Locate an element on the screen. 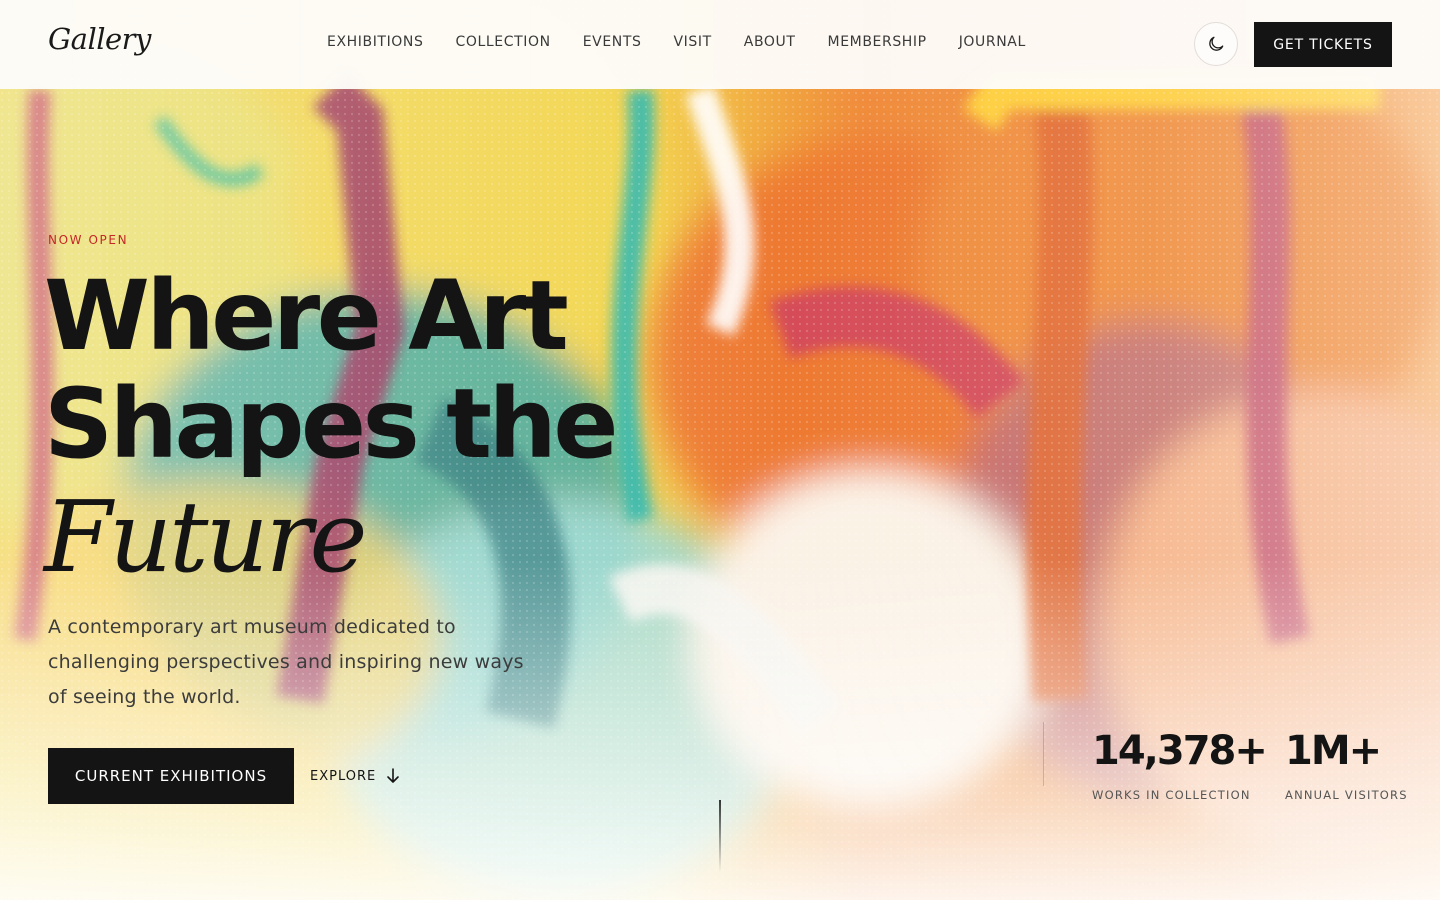 The image size is (1440, 900). stat-works: 14,378+ WORKS IN COLLECTION is located at coordinates (1180, 765).